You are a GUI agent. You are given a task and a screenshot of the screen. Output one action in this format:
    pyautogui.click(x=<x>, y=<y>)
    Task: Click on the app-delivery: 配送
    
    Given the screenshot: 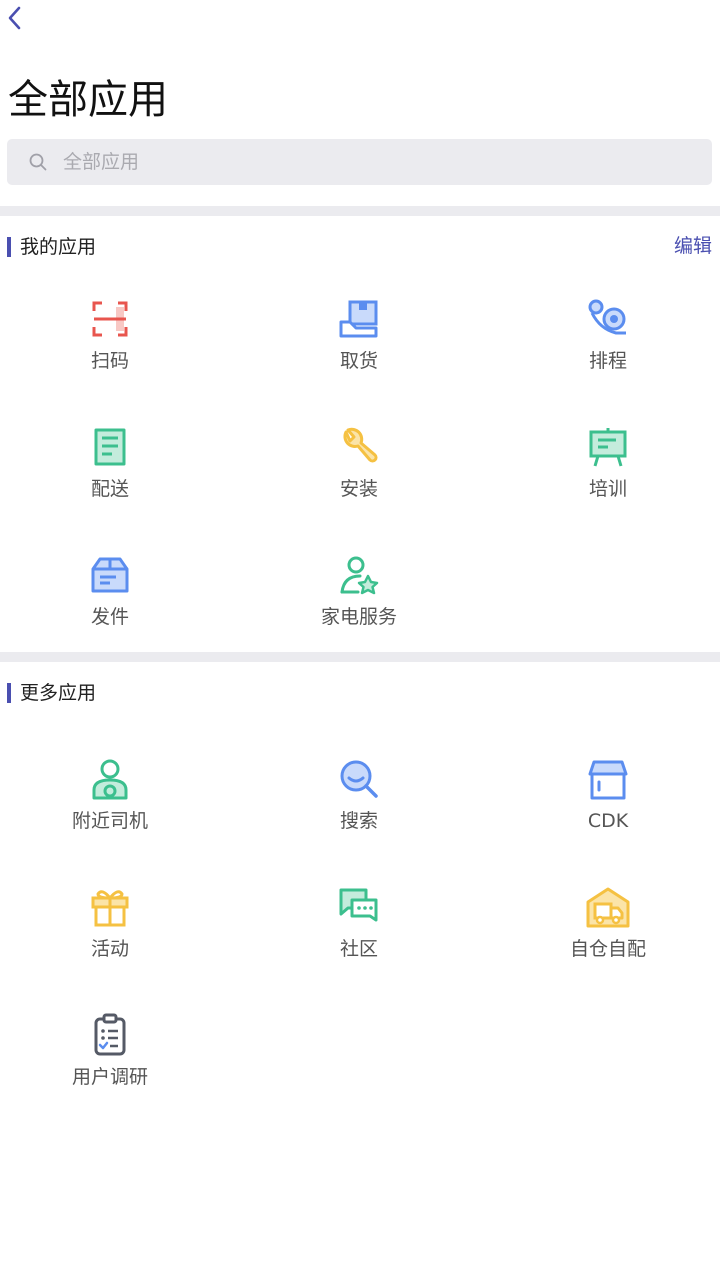 What is the action you would take?
    pyautogui.click(x=110, y=479)
    